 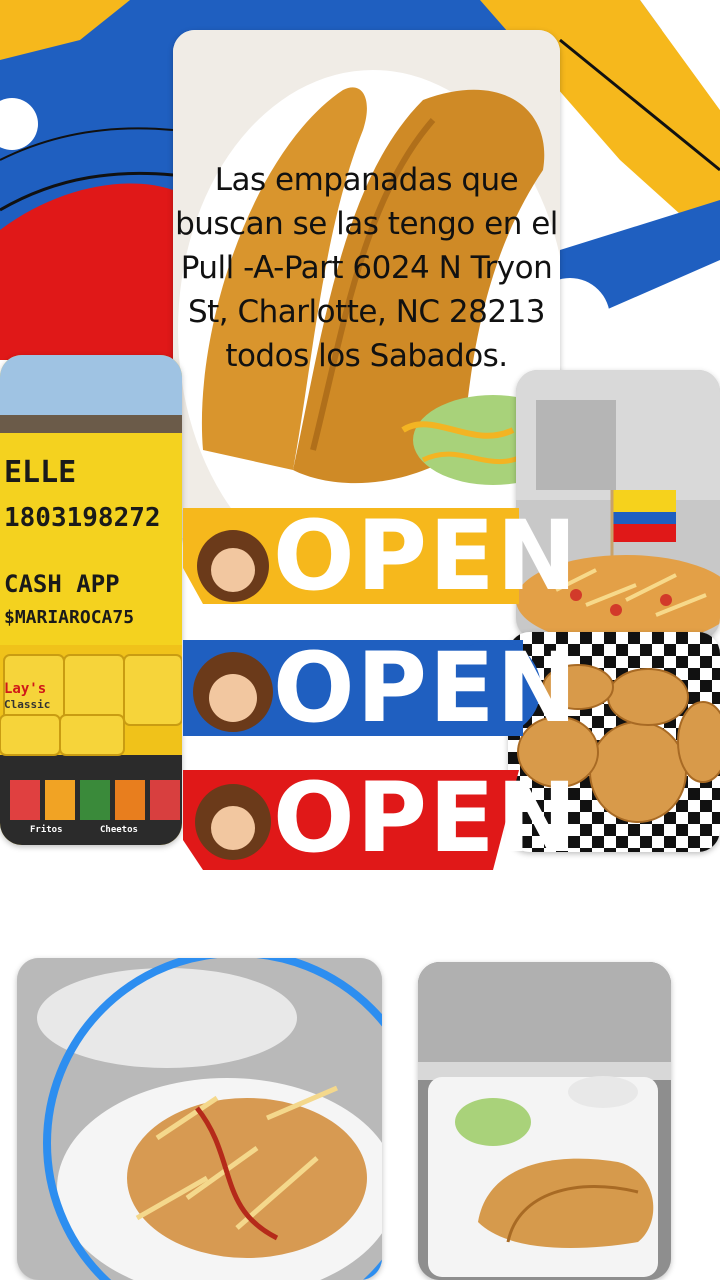 I want to click on open-banner-blue: OPEN, so click(x=381, y=688).